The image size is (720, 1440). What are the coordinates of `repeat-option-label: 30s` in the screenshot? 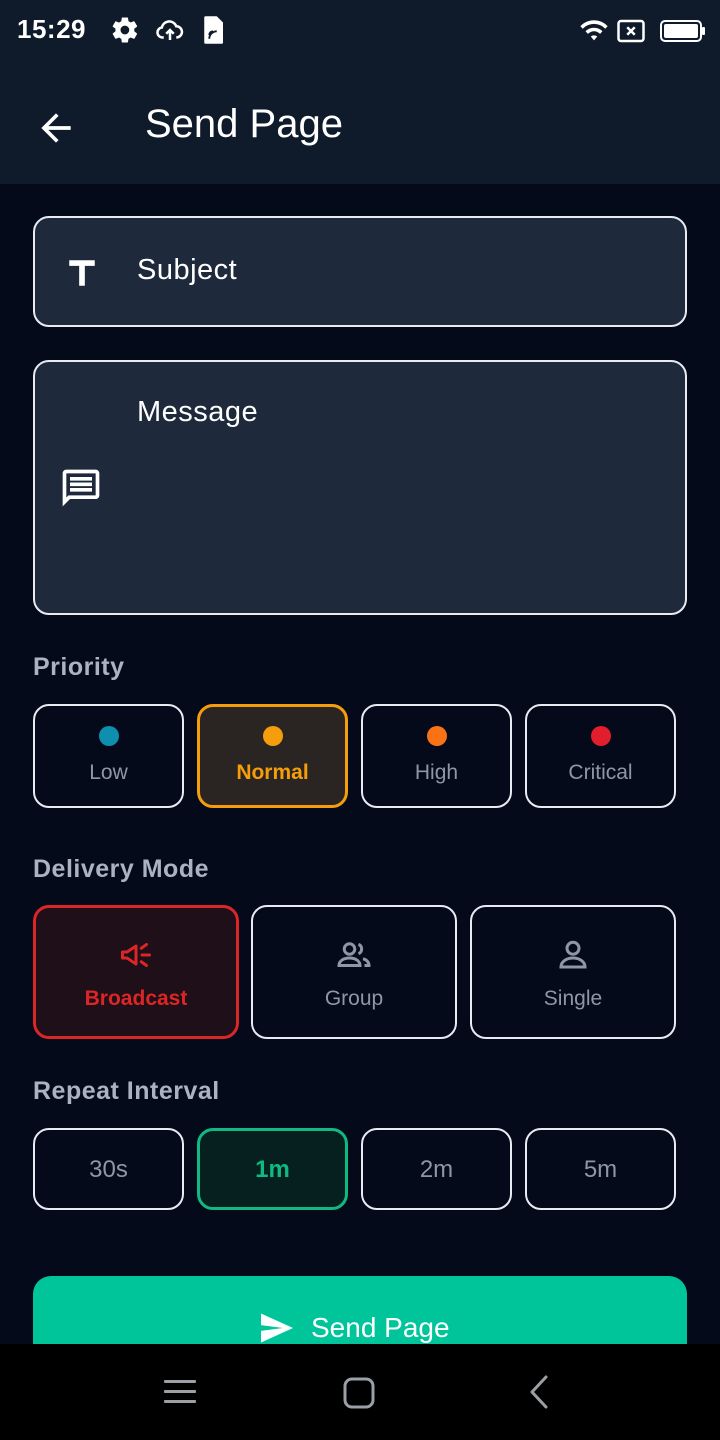 It's located at (108, 1169).